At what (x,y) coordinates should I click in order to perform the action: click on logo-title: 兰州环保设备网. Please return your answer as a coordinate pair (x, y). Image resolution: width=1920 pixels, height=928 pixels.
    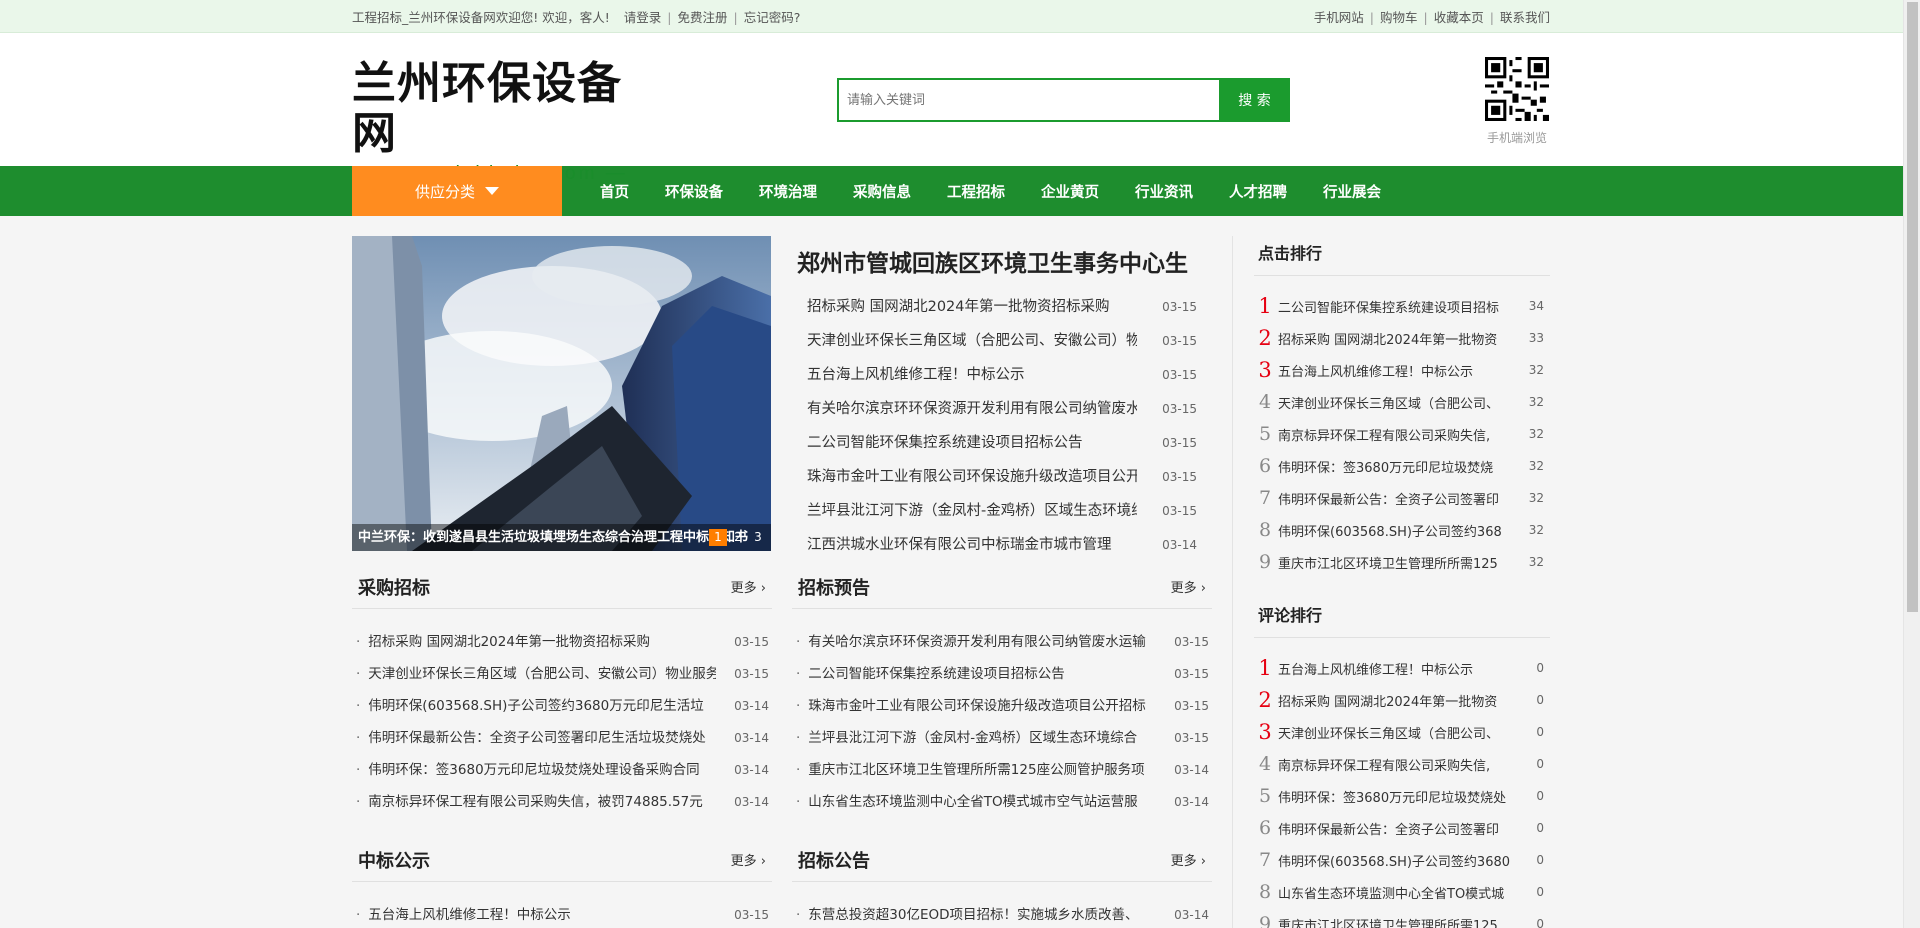
    Looking at the image, I should click on (487, 108).